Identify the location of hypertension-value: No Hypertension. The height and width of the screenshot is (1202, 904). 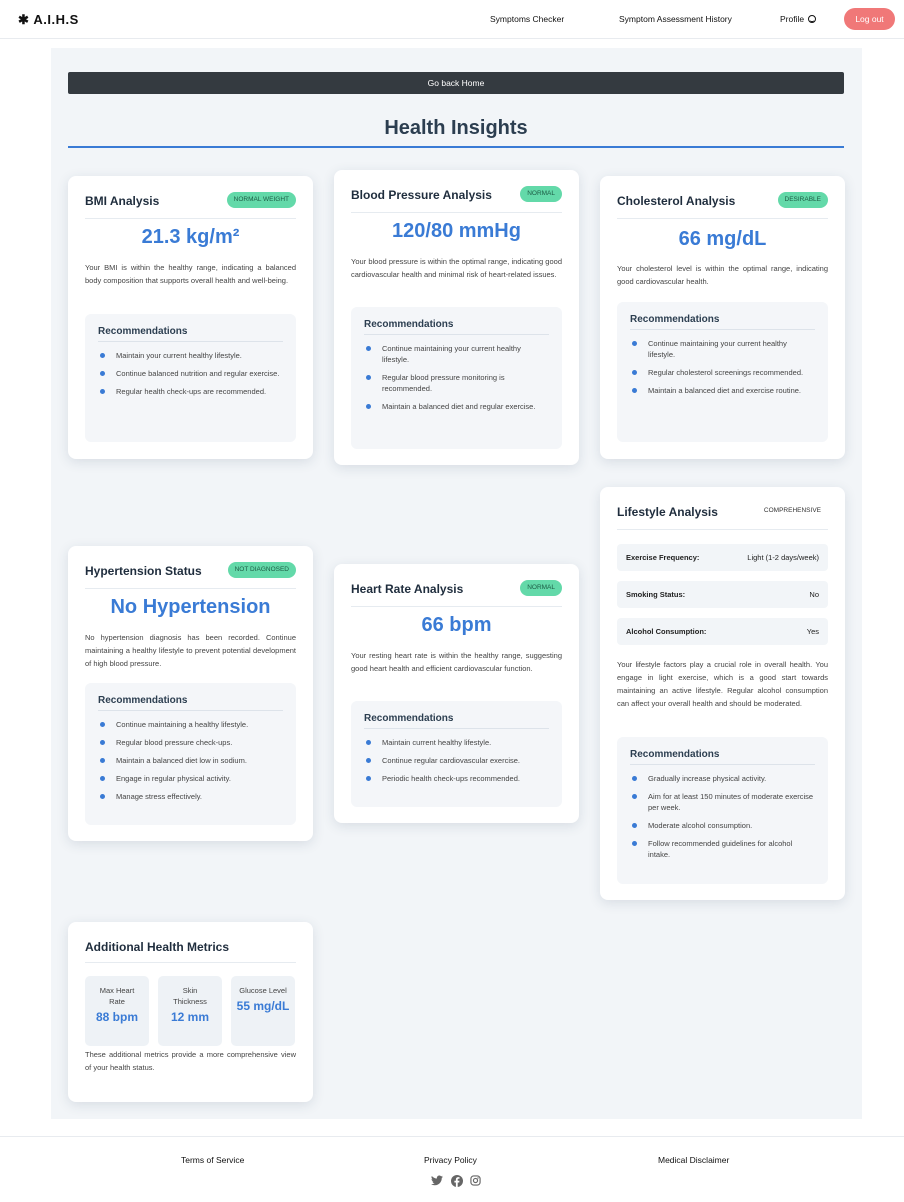
(190, 607).